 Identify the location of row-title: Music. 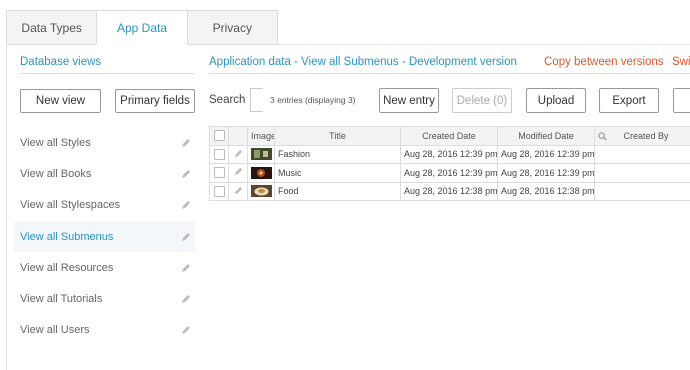
(337, 173).